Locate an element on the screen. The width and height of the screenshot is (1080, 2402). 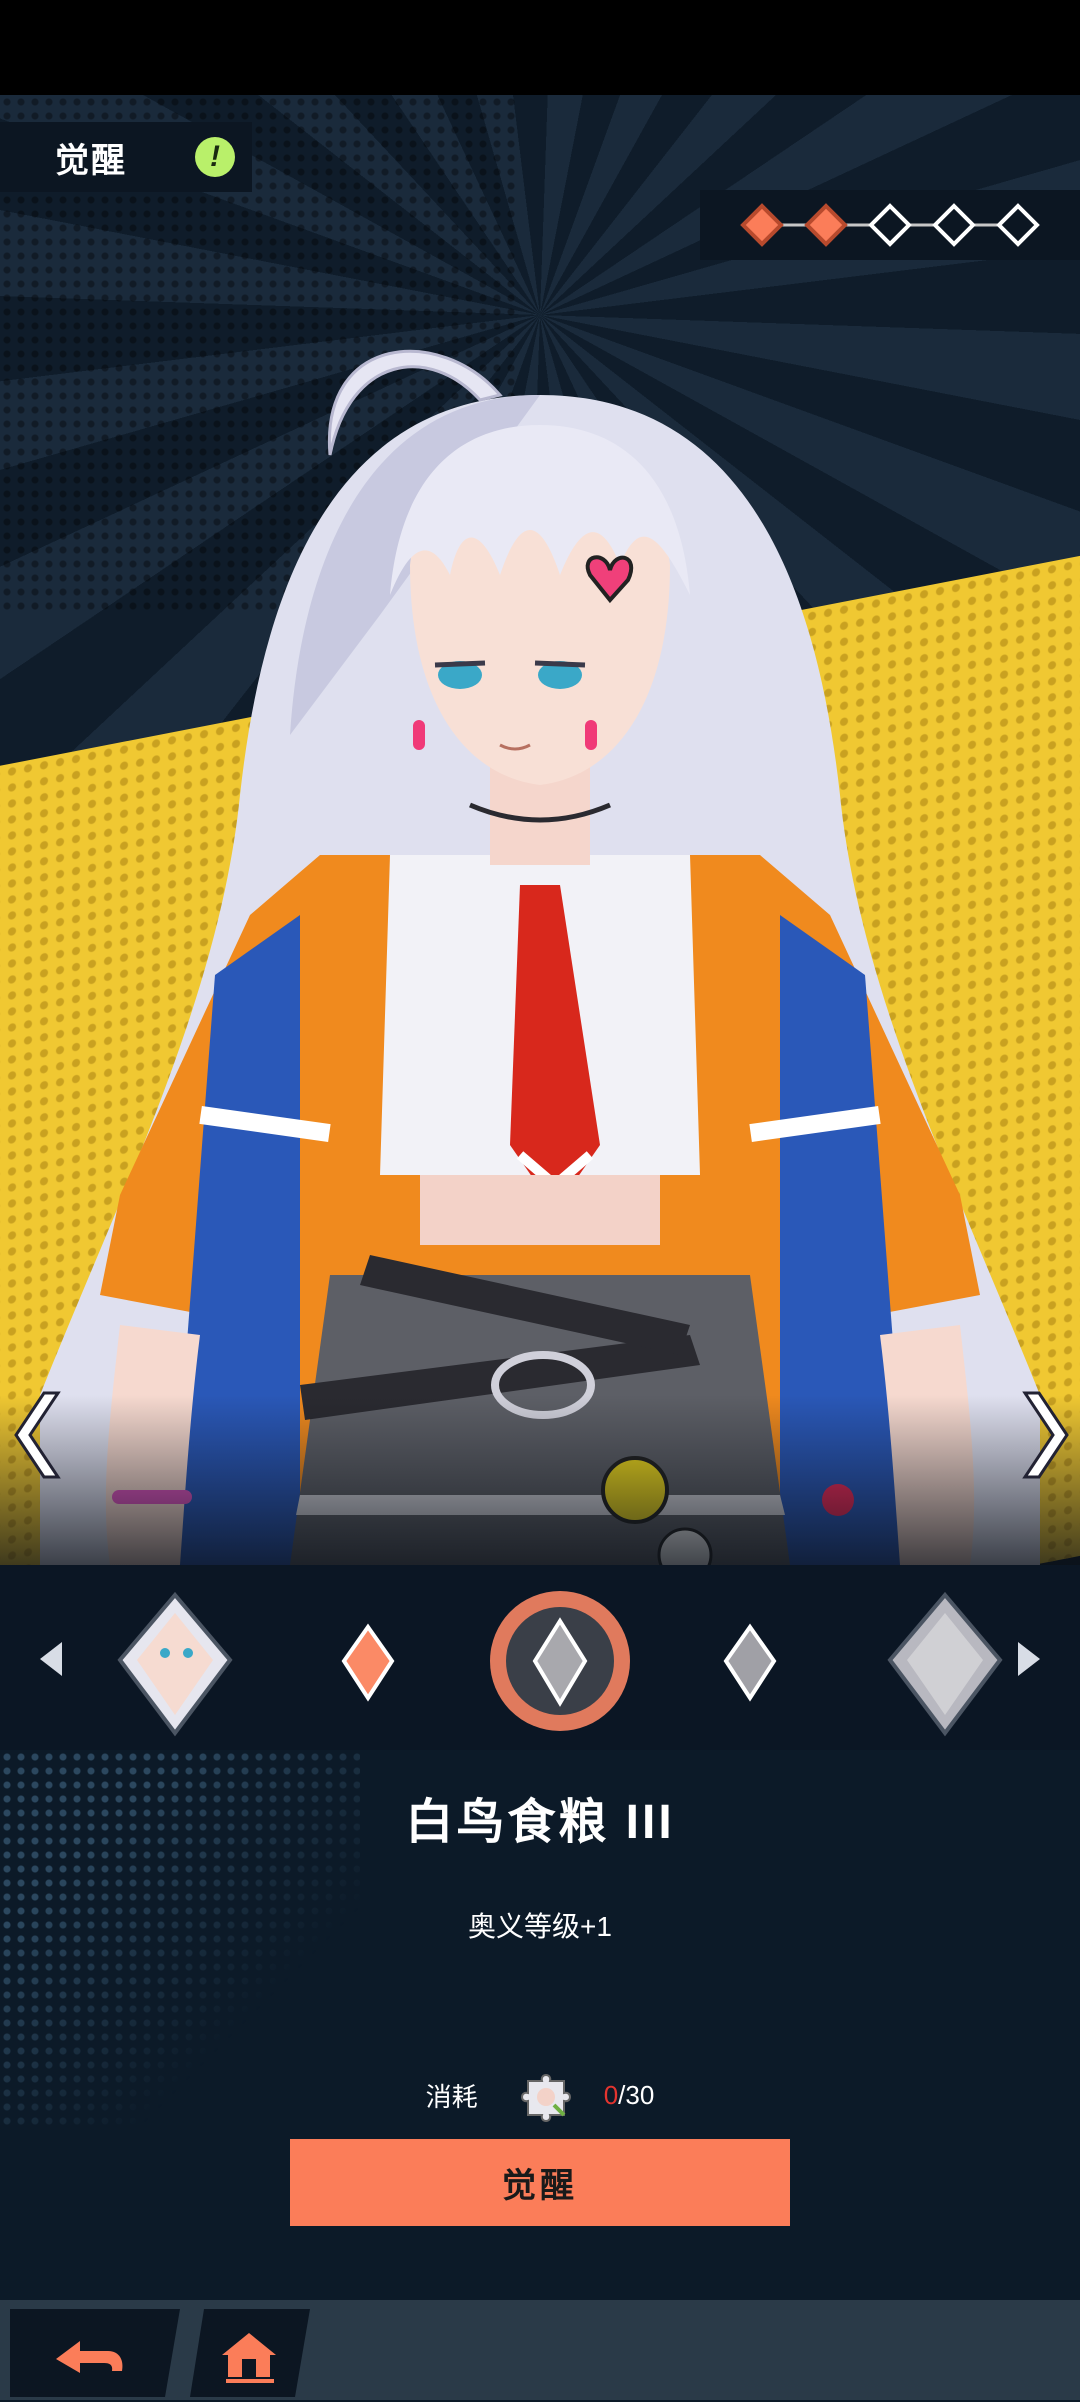
awaken-button: 觉醒 is located at coordinates (540, 2182).